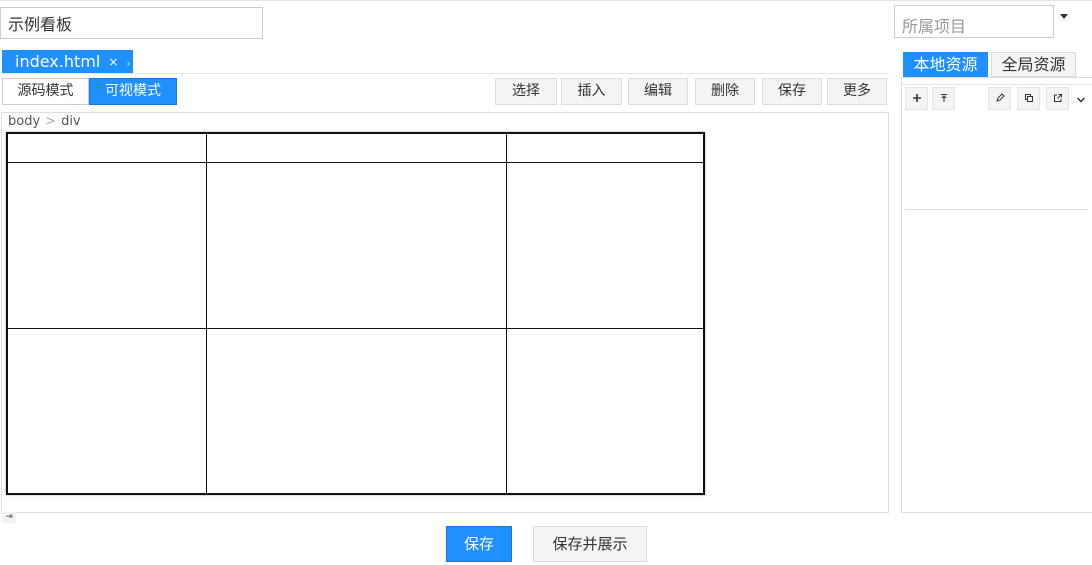 This screenshot has width=1092, height=565. I want to click on breadcrumb-item-div: div, so click(71, 121).